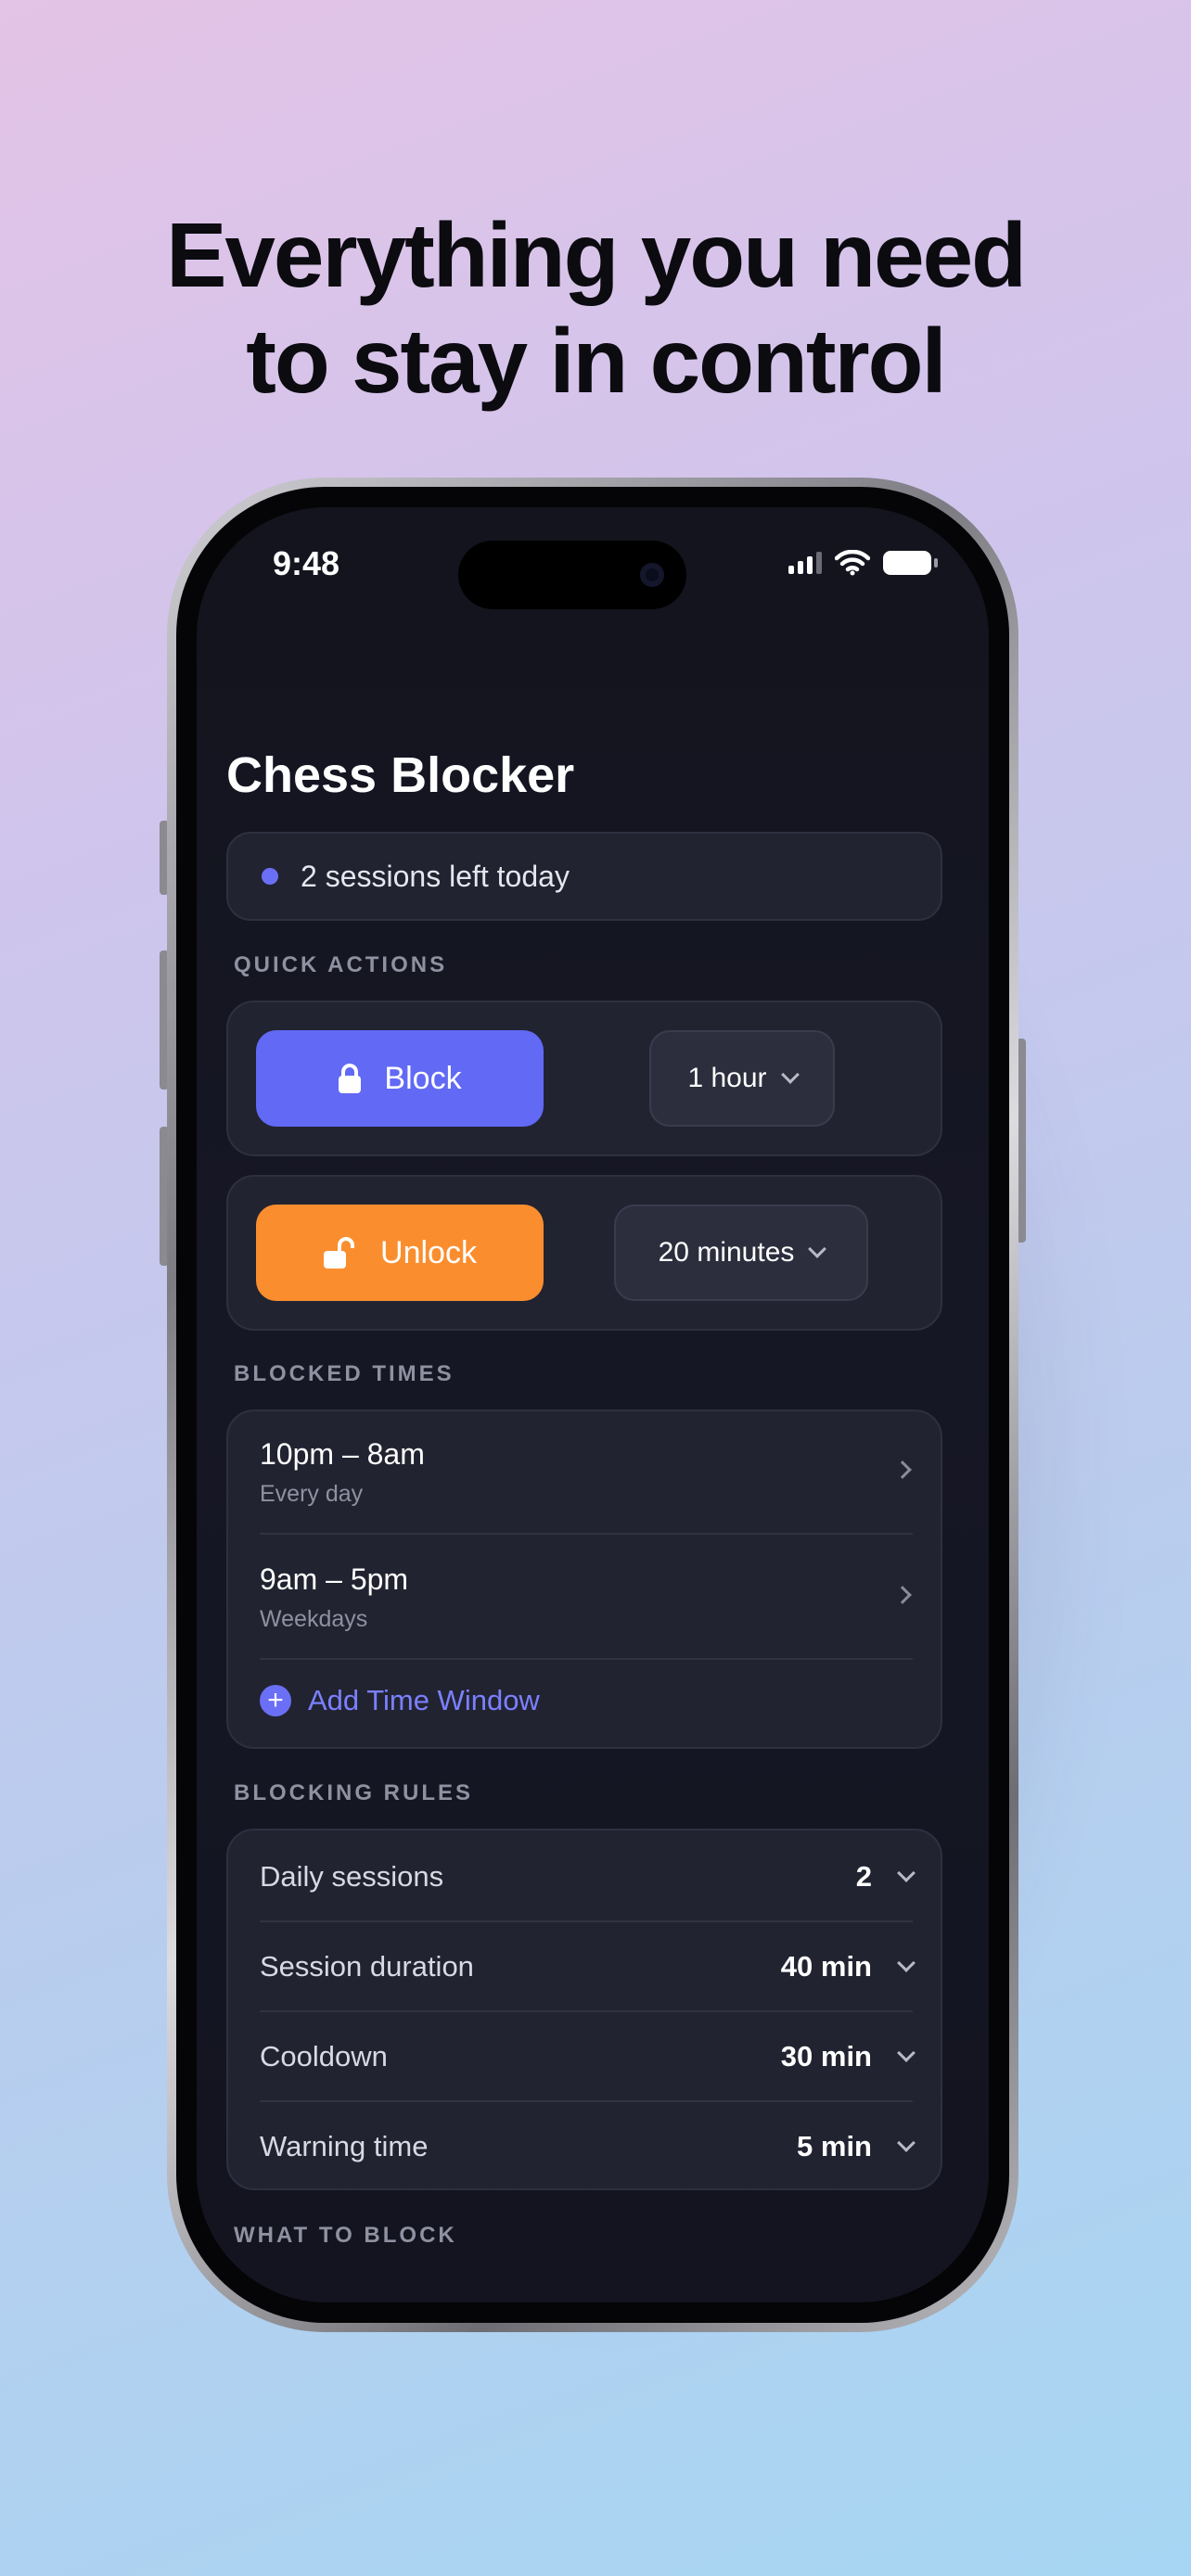 The image size is (1191, 2576). What do you see at coordinates (344, 1373) in the screenshot?
I see `section-label-blocked-times: BLOCKED TIMES` at bounding box center [344, 1373].